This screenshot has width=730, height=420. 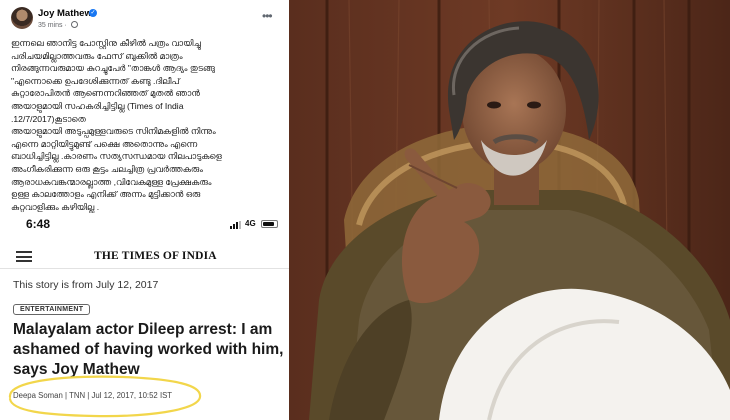 I want to click on status-bar: 6:48 4G, so click(x=144, y=228).